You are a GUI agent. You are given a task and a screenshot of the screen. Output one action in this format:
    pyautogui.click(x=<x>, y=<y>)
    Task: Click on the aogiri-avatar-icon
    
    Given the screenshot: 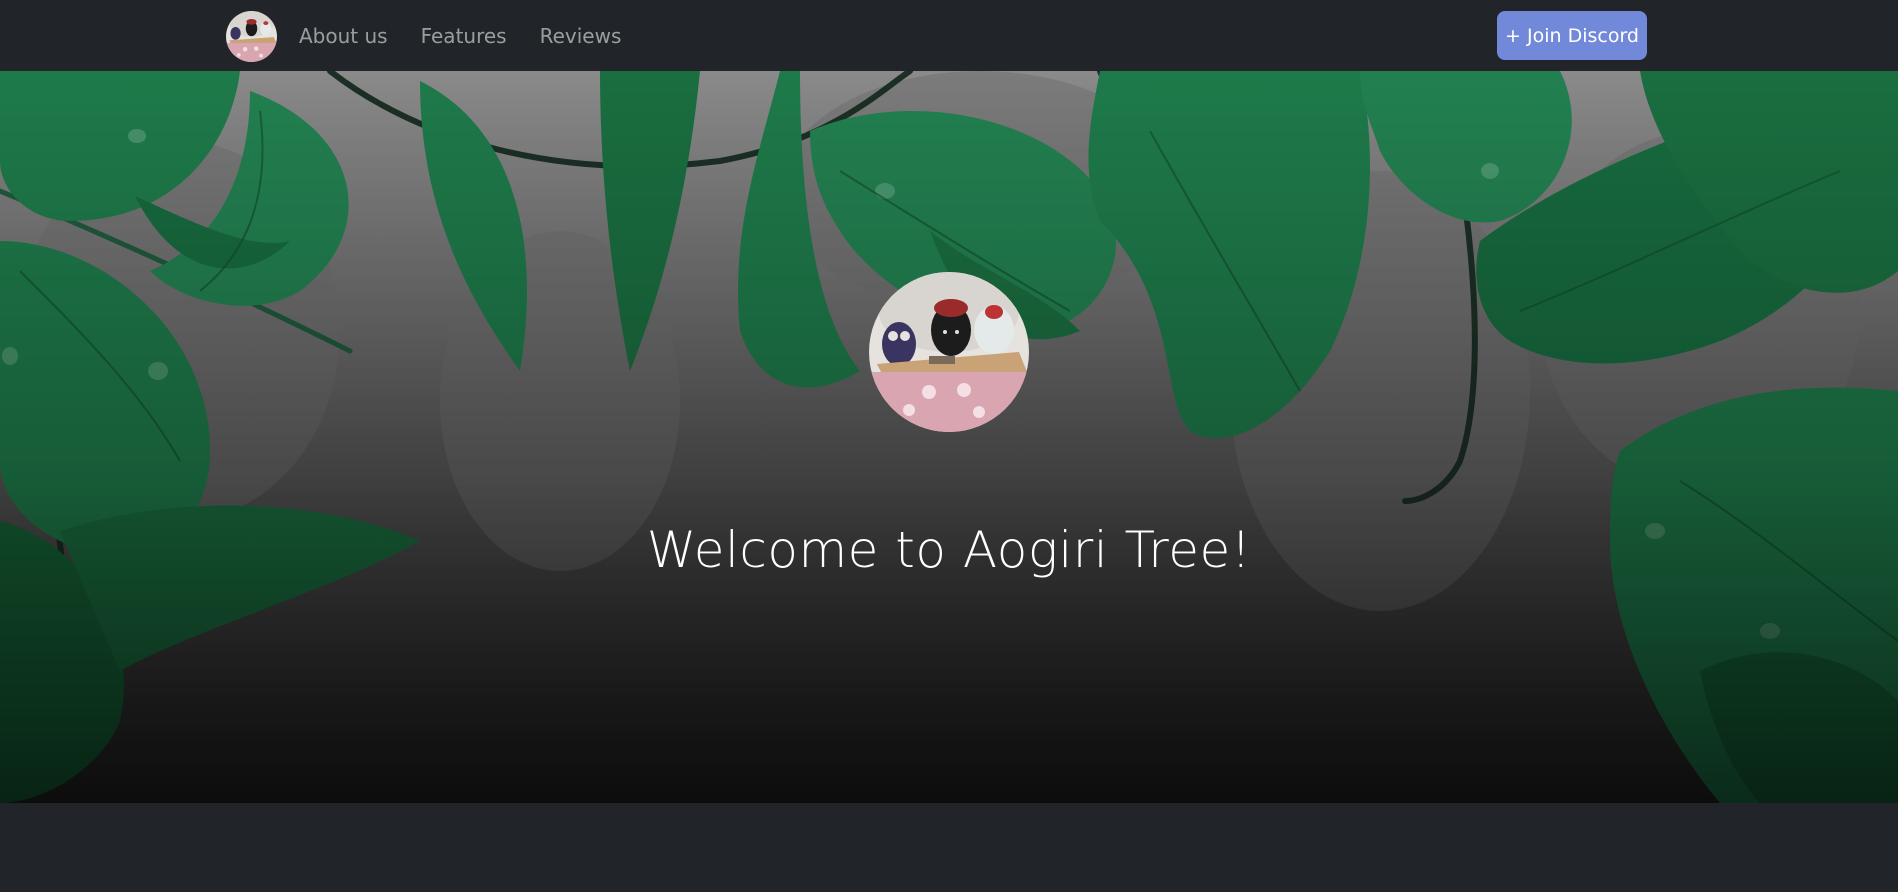 What is the action you would take?
    pyautogui.click(x=251, y=36)
    